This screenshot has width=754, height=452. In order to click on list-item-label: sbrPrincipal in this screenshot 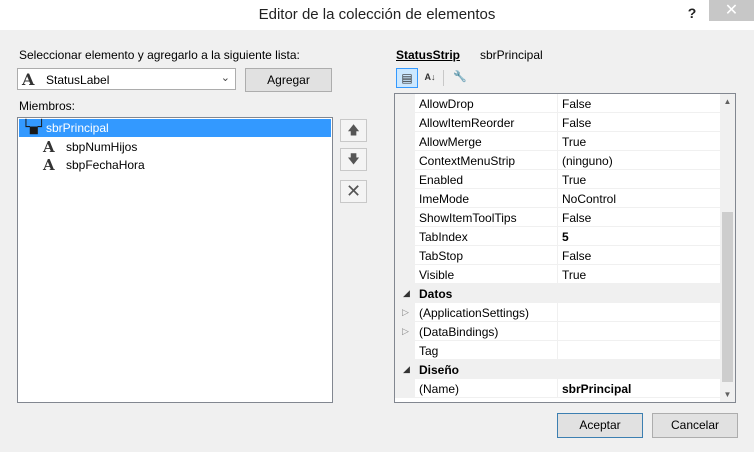, I will do `click(77, 128)`.